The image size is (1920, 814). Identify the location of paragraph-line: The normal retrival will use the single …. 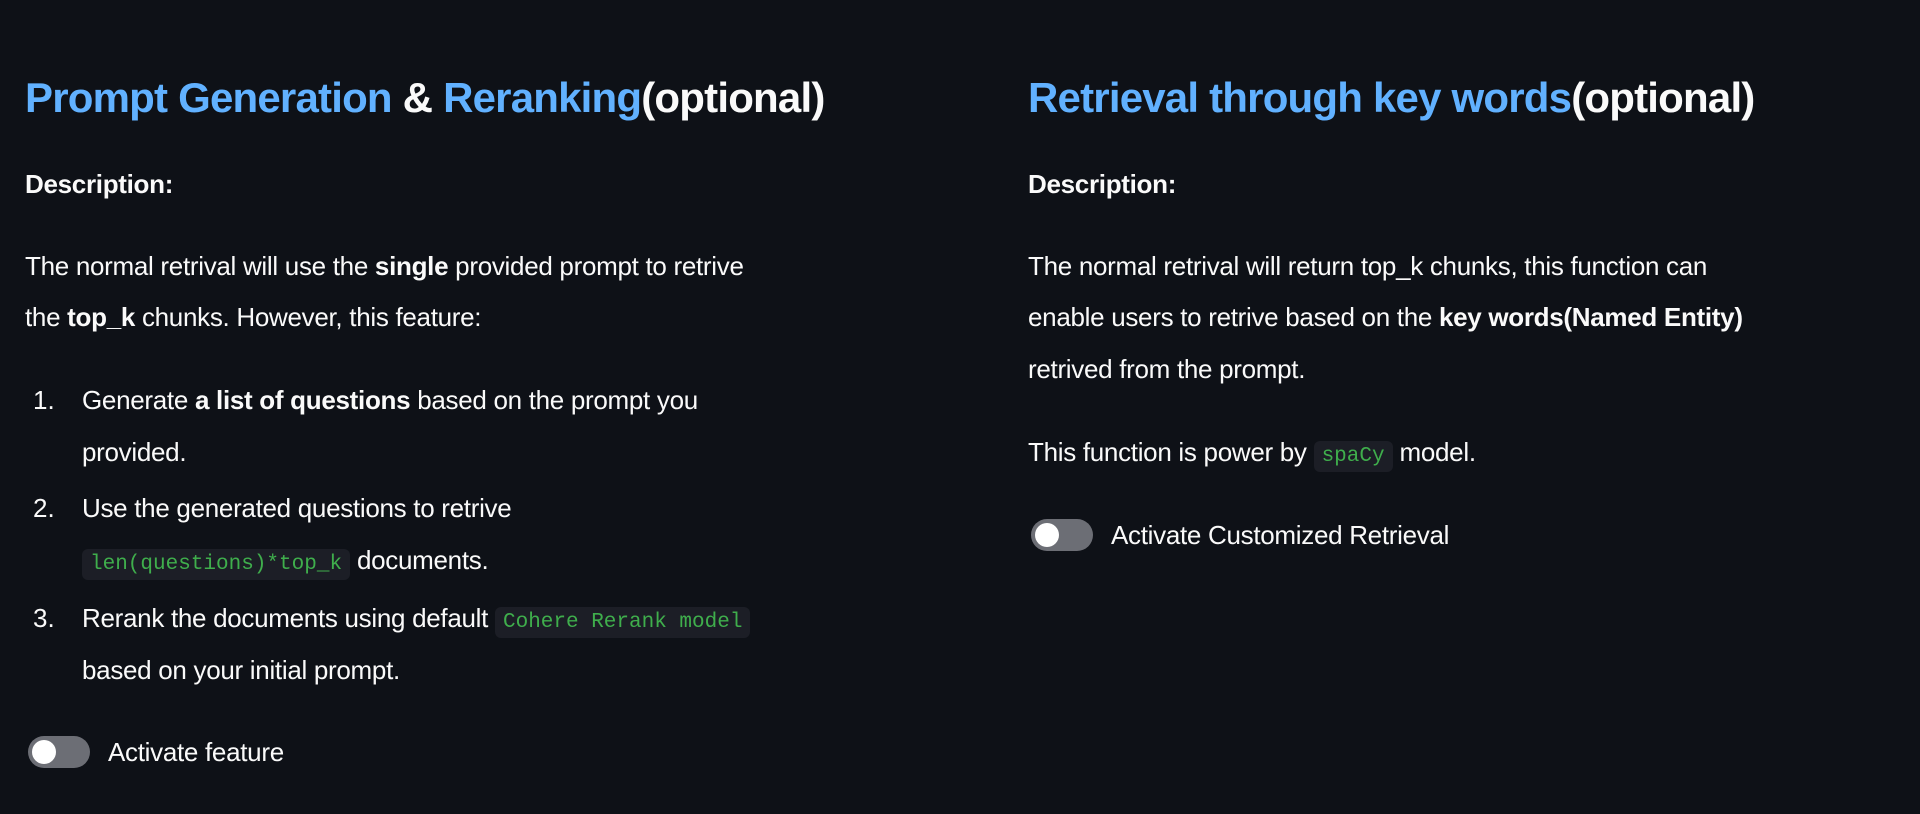
(384, 266).